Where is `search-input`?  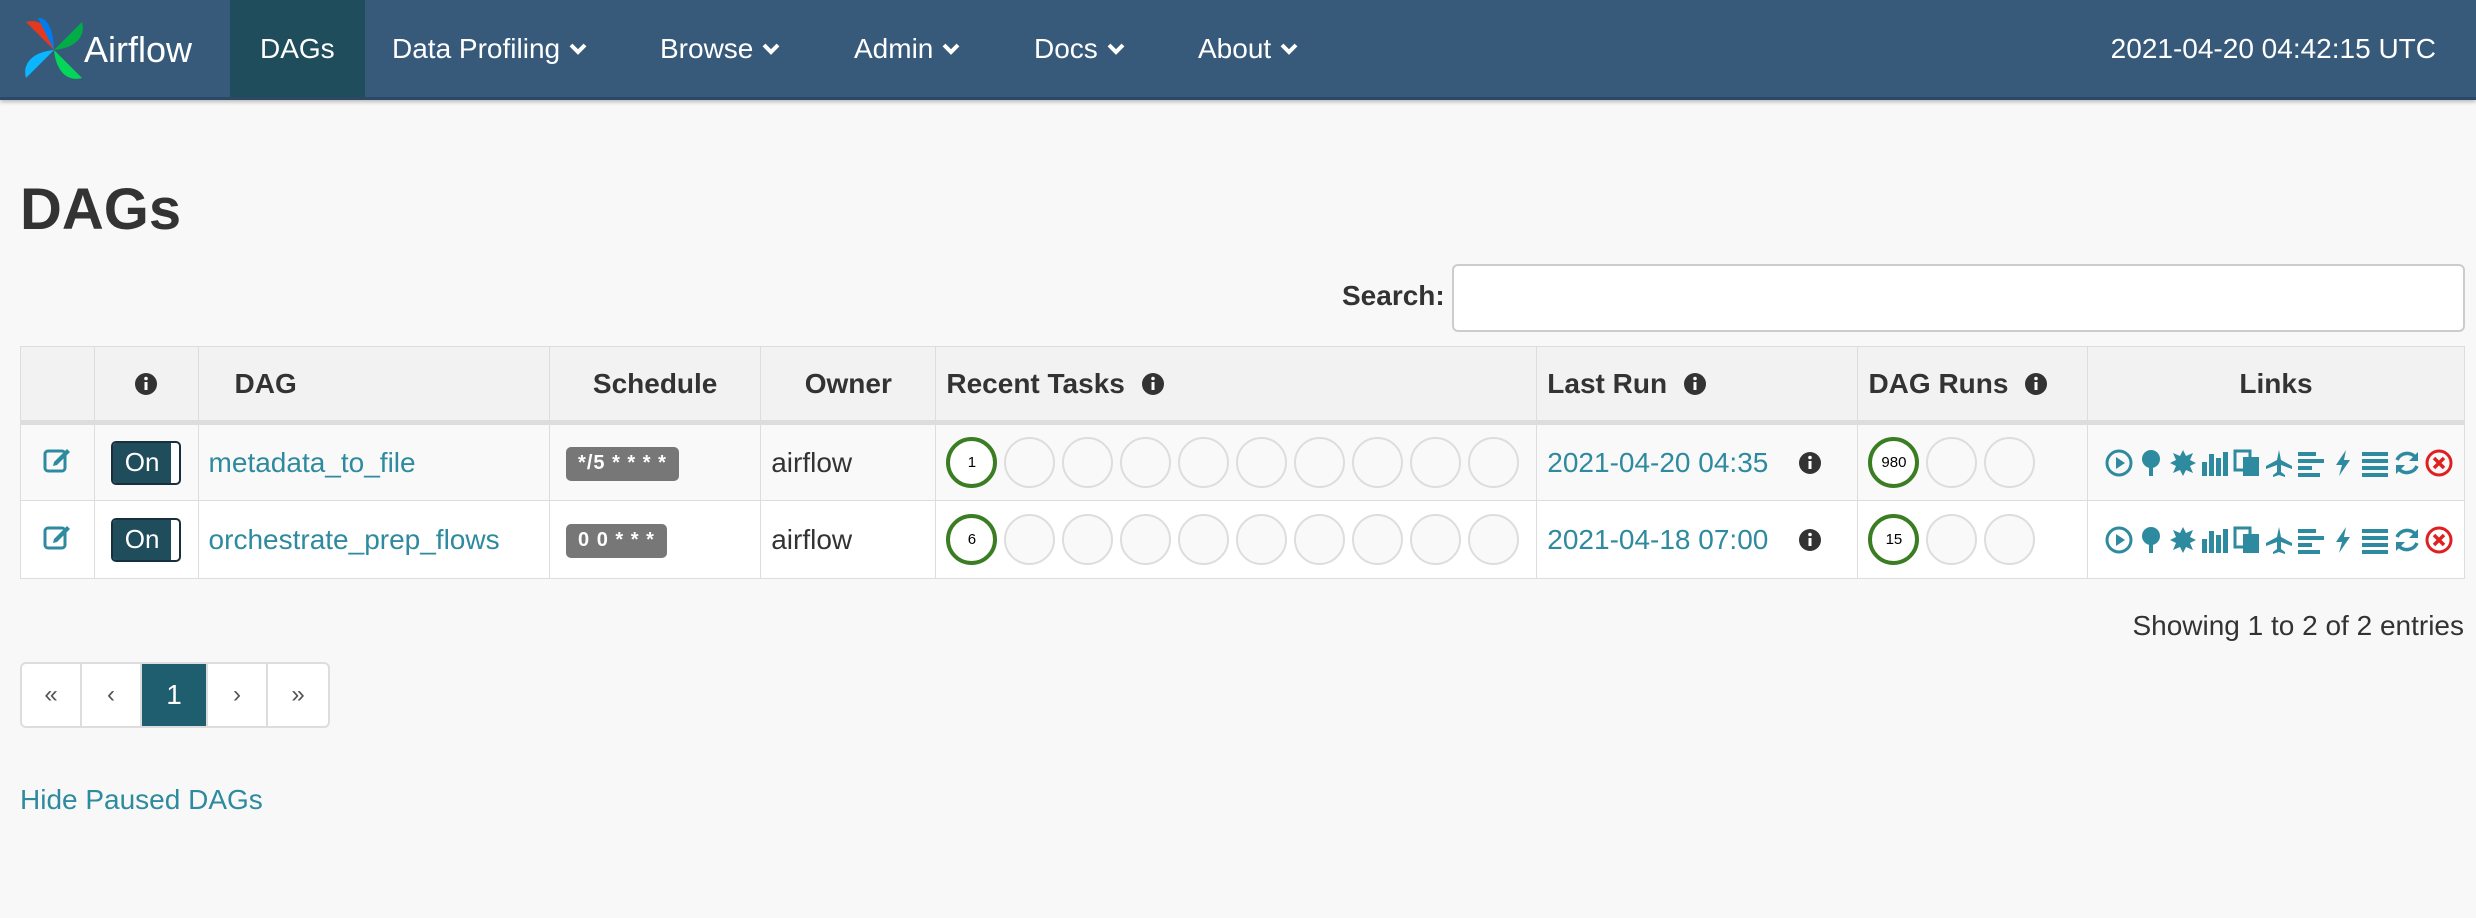 search-input is located at coordinates (1958, 298).